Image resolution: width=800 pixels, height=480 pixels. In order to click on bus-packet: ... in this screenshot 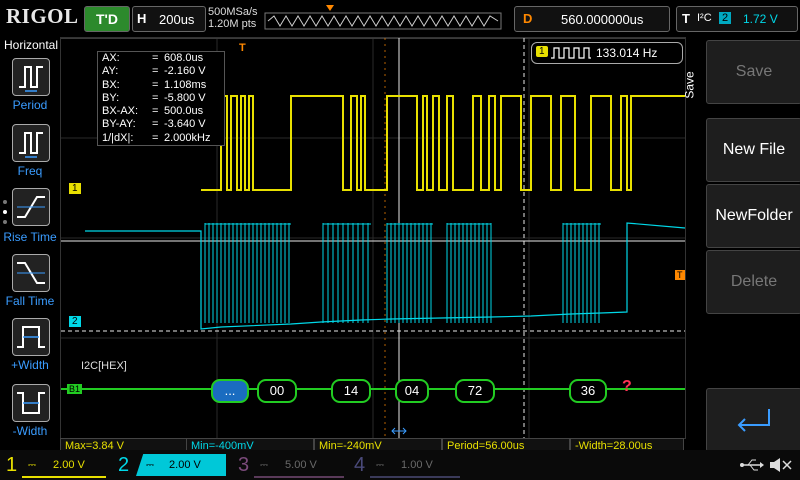, I will do `click(230, 391)`.